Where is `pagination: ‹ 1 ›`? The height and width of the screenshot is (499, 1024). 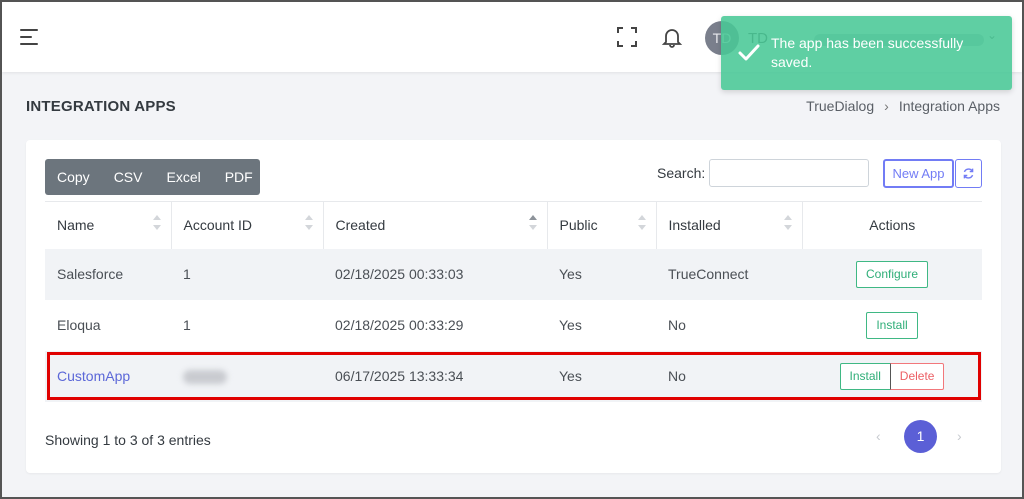
pagination: ‹ 1 › is located at coordinates (918, 437).